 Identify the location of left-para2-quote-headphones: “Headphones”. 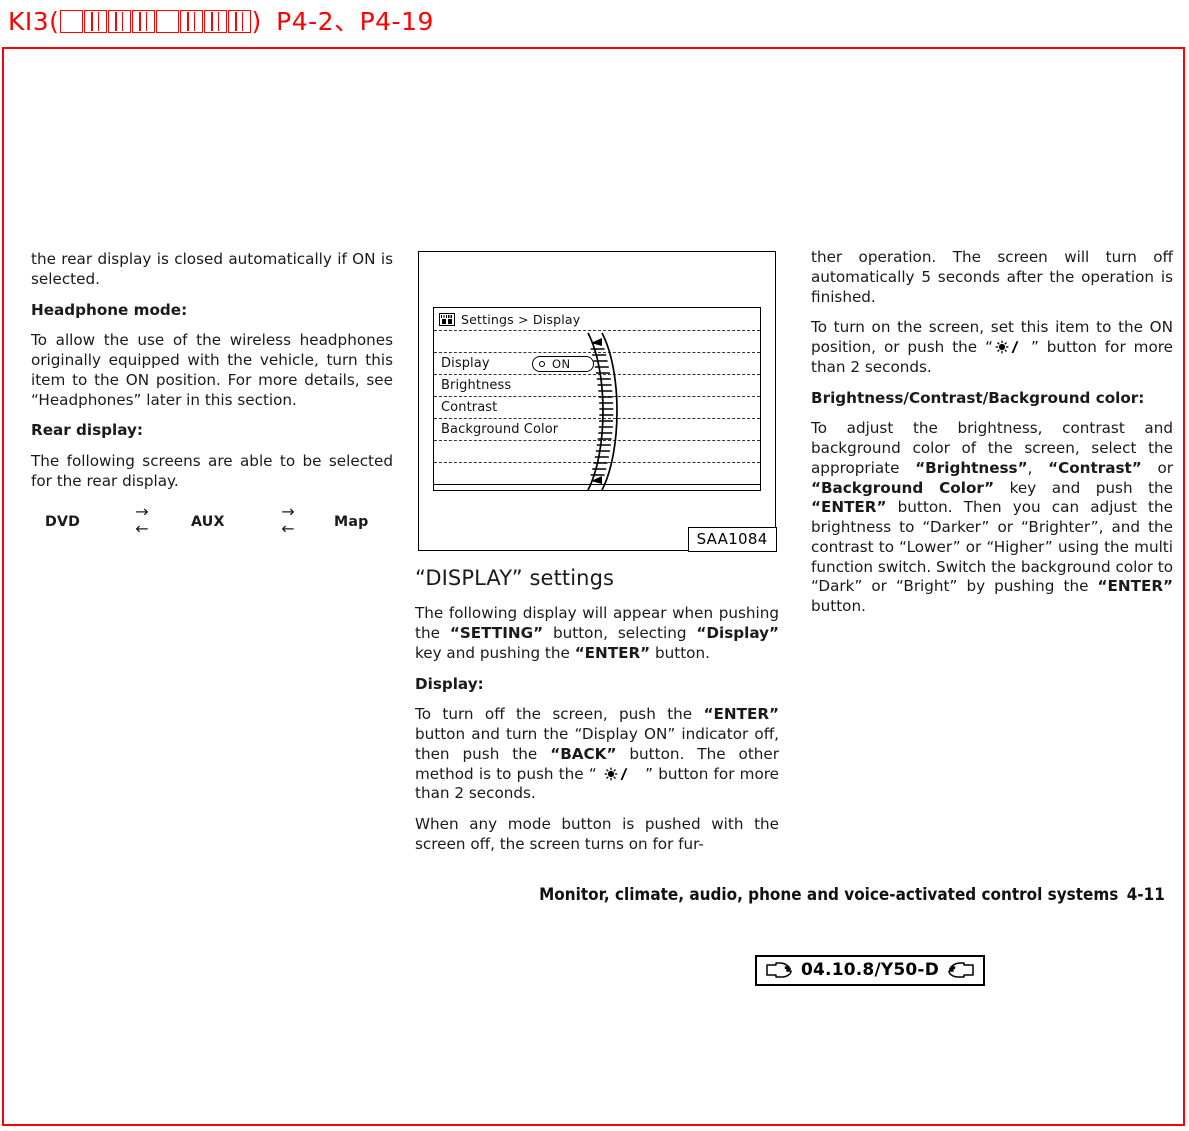
(86, 399).